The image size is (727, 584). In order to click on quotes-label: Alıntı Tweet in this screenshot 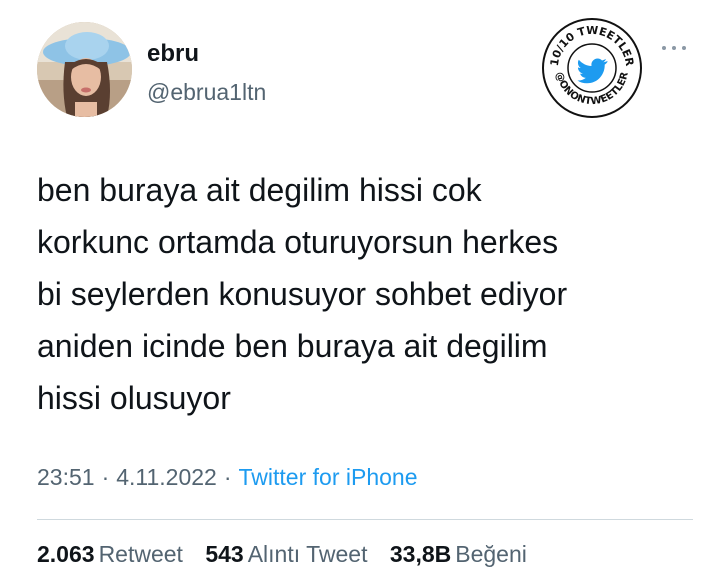, I will do `click(307, 554)`.